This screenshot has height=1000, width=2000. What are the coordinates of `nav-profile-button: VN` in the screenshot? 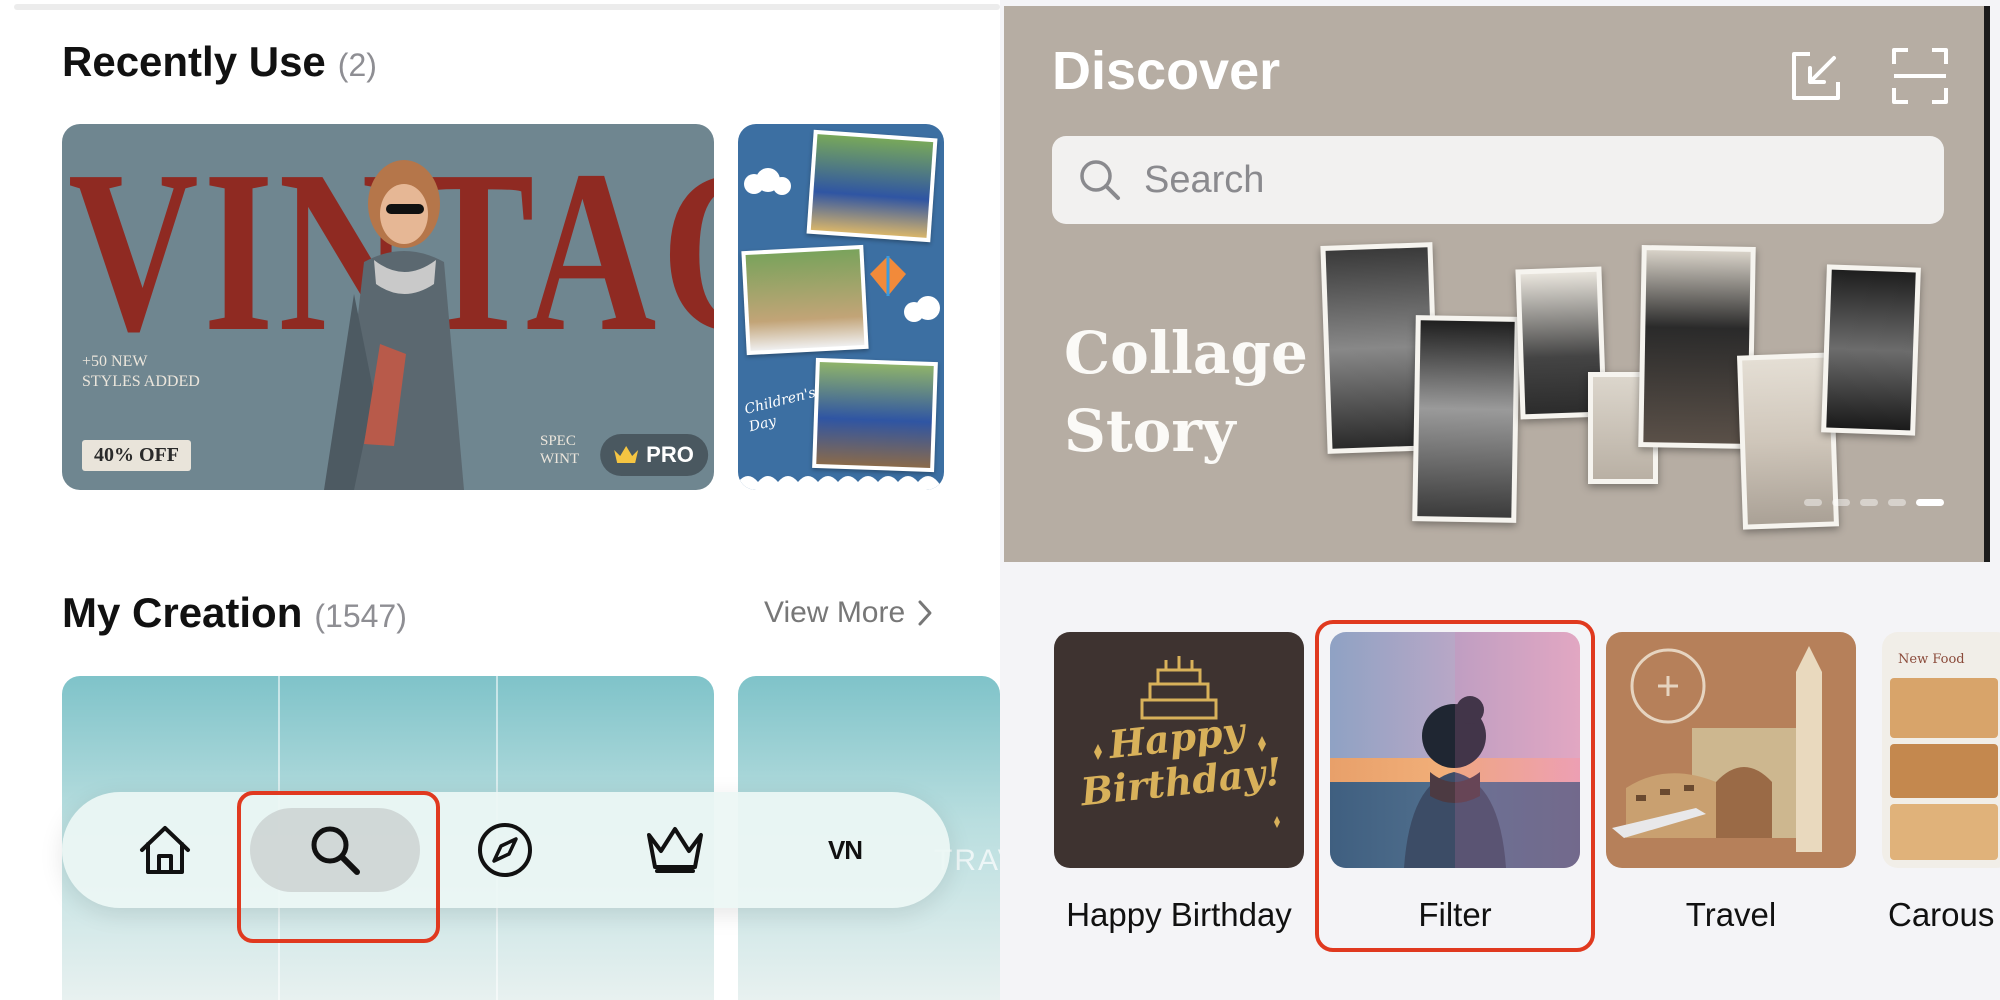 It's located at (845, 850).